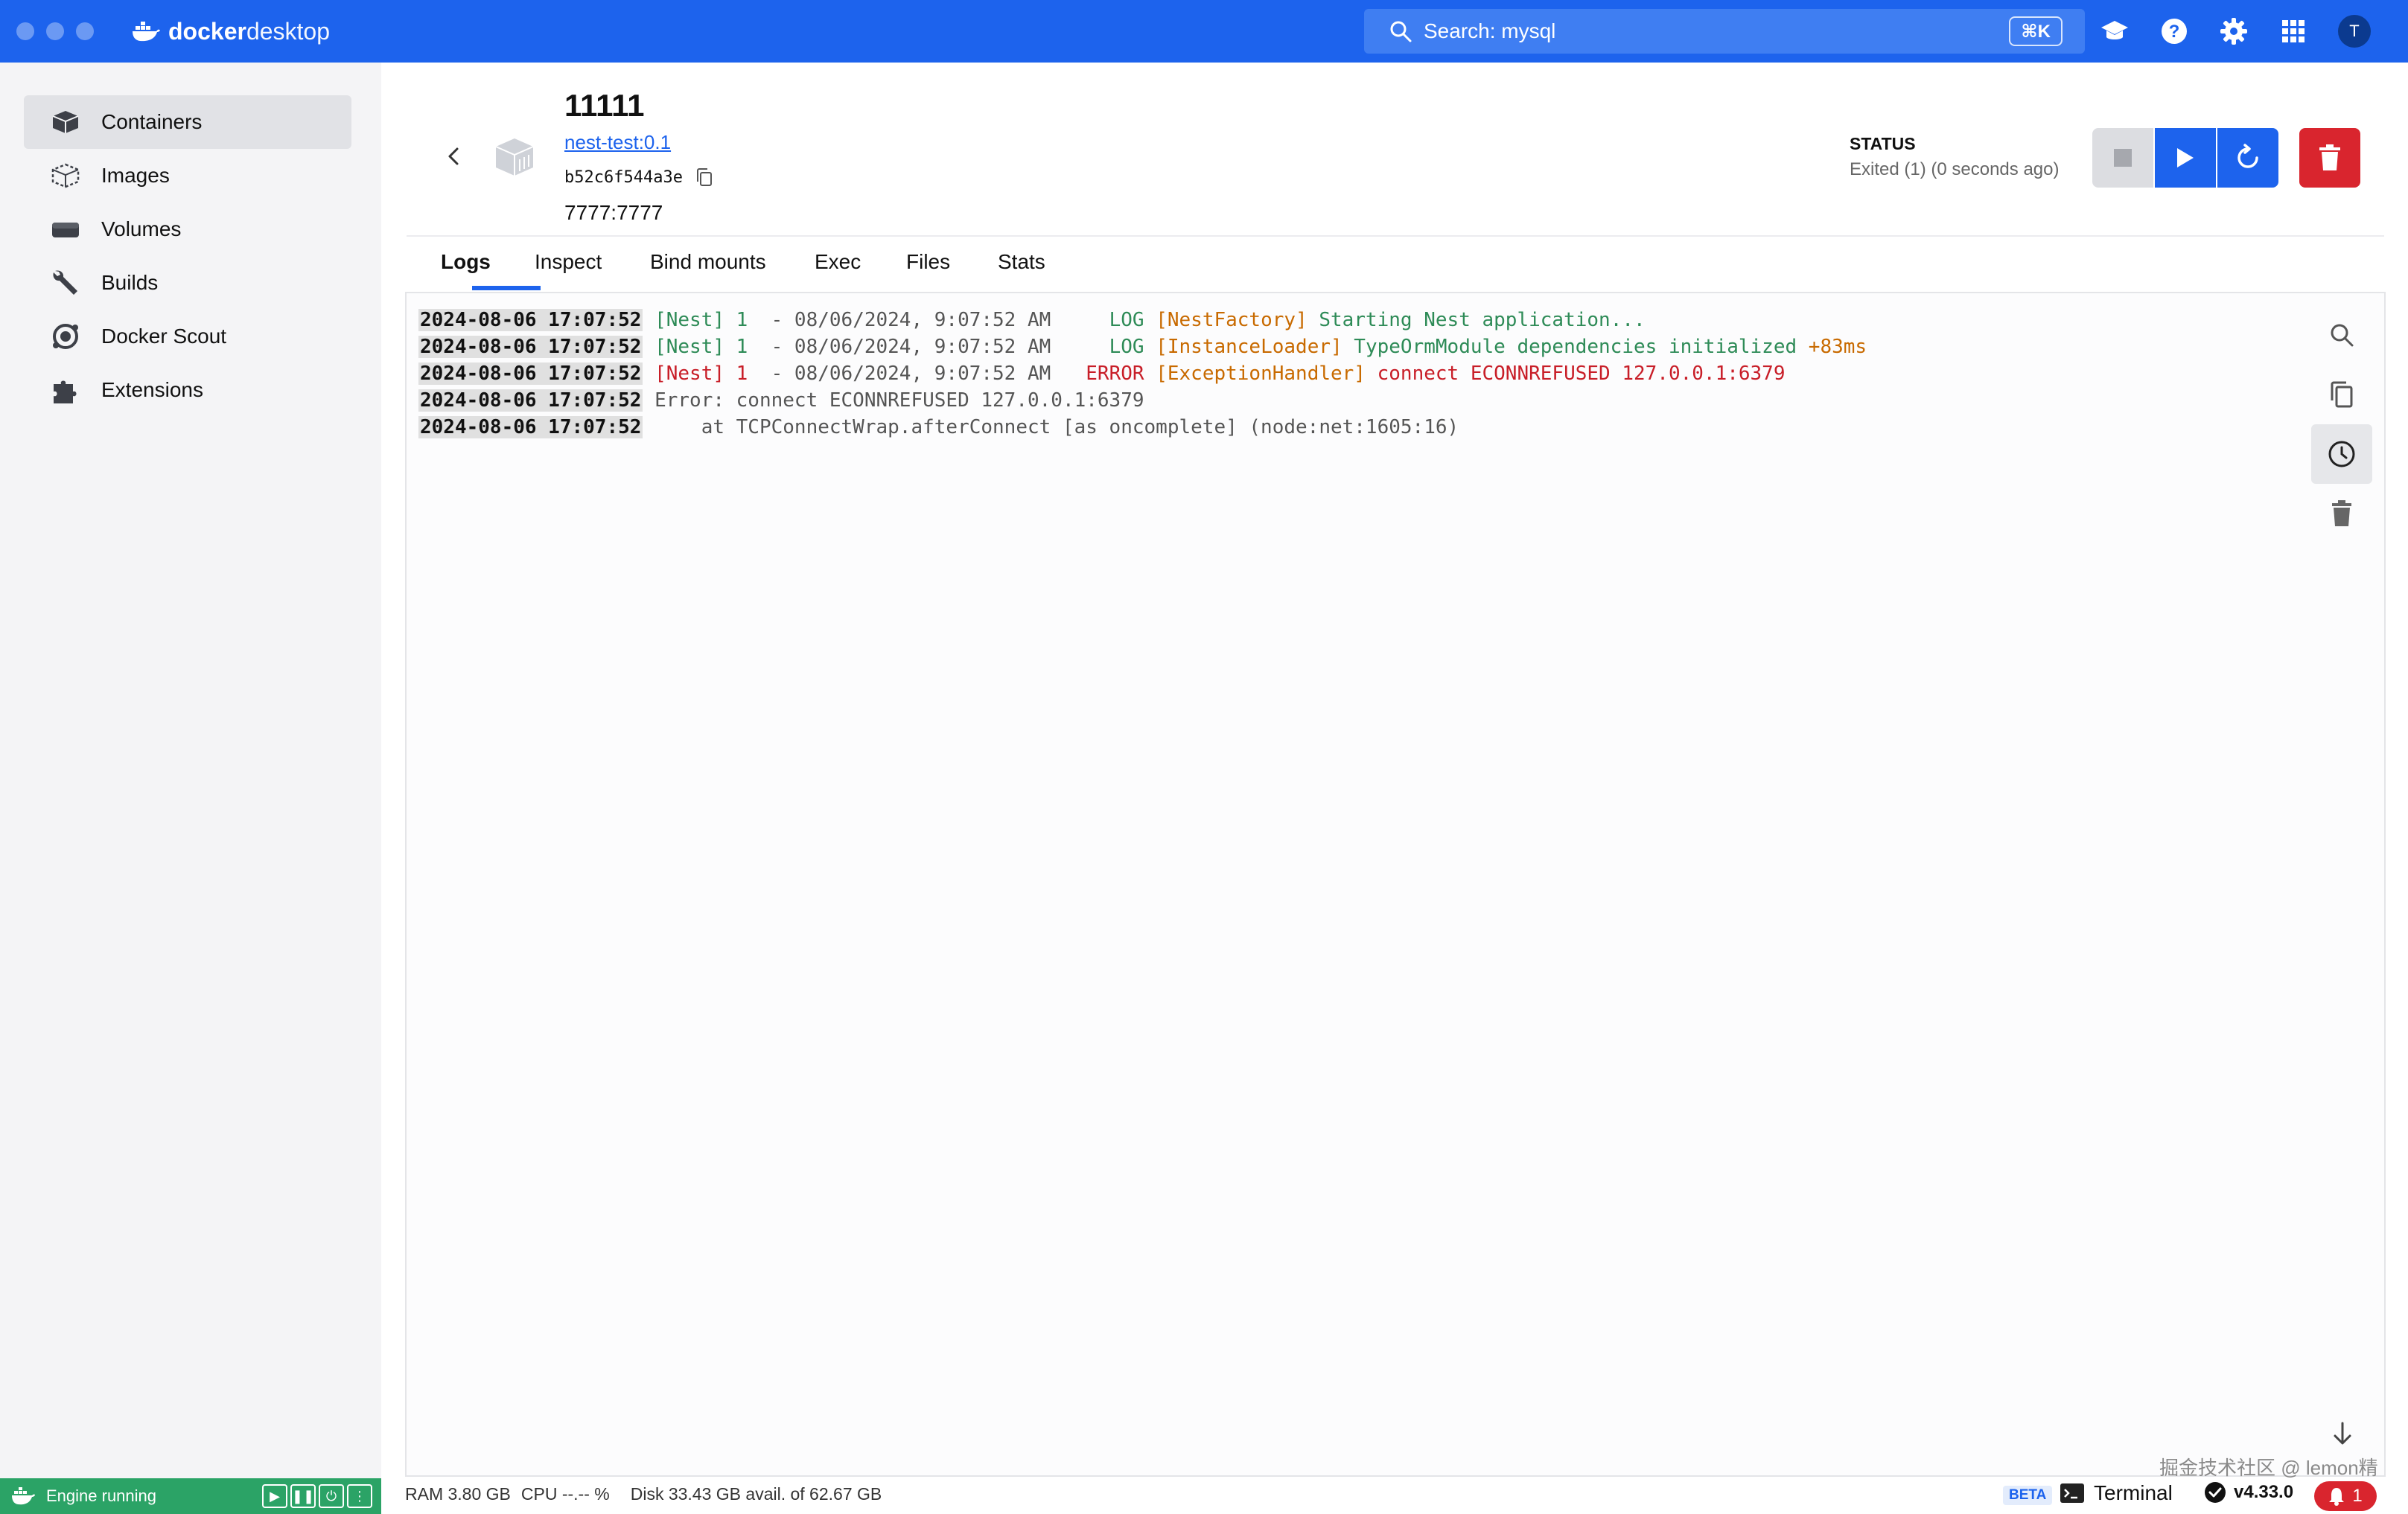 The width and height of the screenshot is (2408, 1514). Describe the element at coordinates (288, 31) in the screenshot. I see `app-name-rest: desktop` at that location.